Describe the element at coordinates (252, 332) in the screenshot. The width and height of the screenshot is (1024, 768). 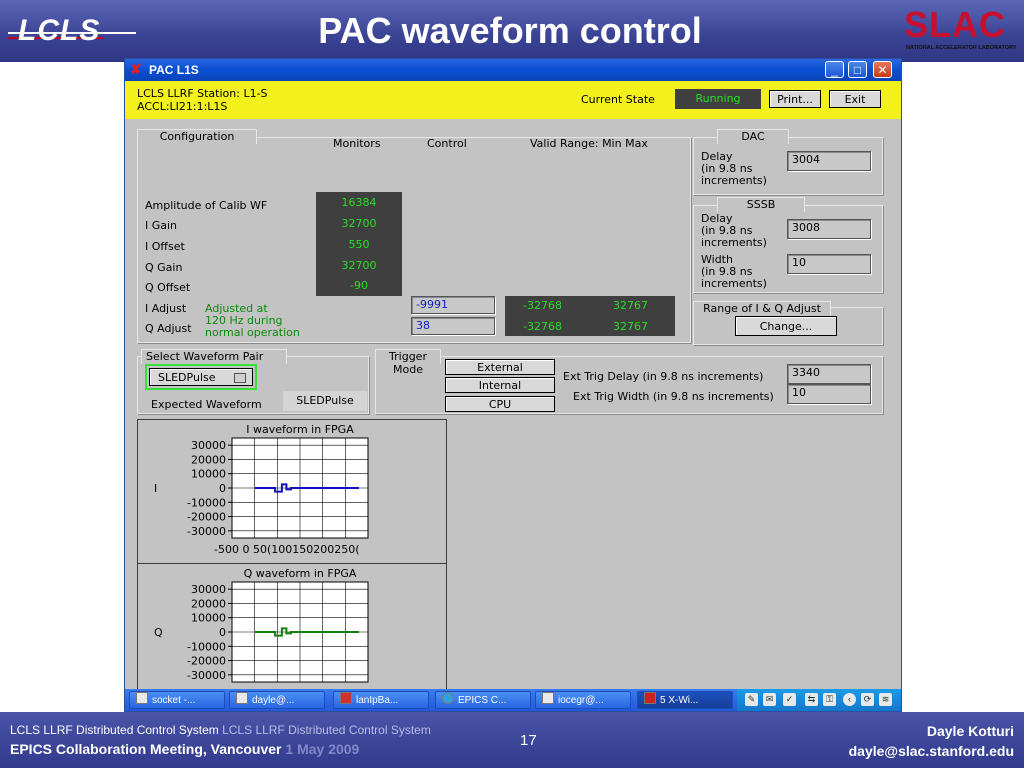
I see `adjust-note-line3: normal operation` at that location.